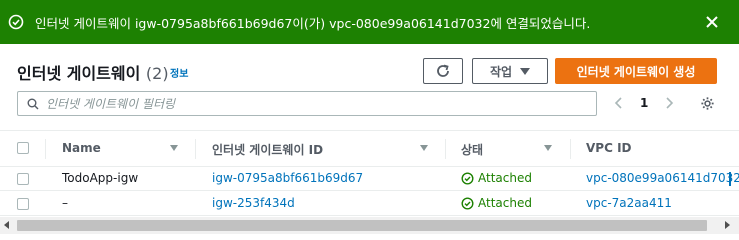  Describe the element at coordinates (6, 225) in the screenshot. I see `scroll-left-arrow-icon` at that location.